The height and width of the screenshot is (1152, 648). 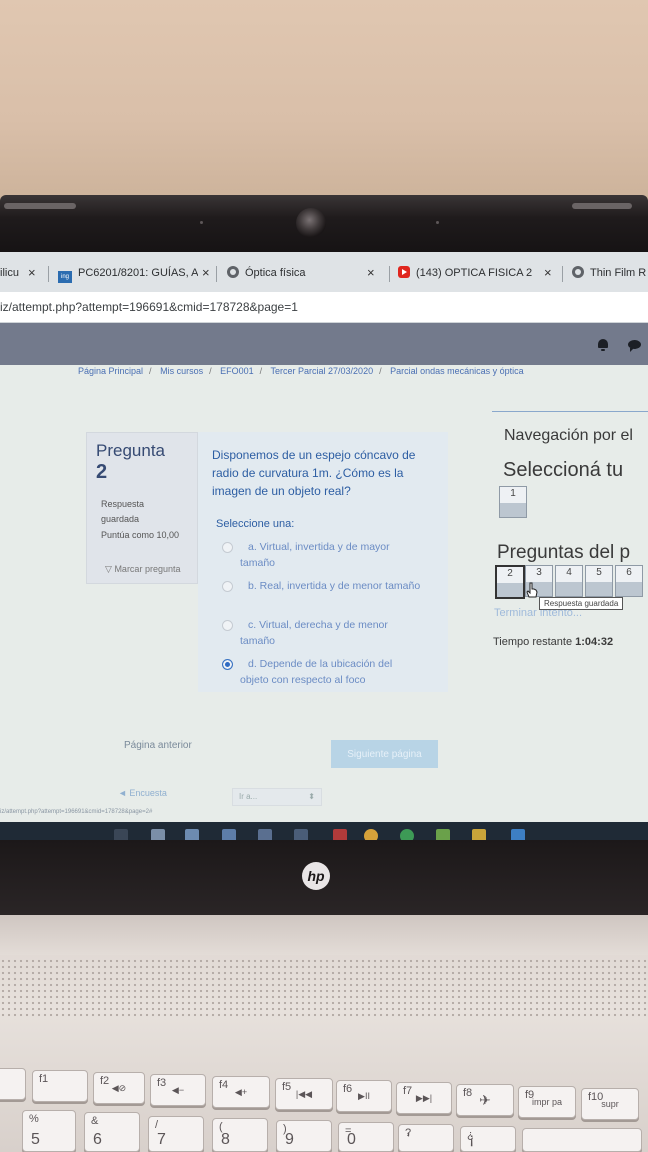 What do you see at coordinates (13, 1084) in the screenshot?
I see `keyboard-key` at bounding box center [13, 1084].